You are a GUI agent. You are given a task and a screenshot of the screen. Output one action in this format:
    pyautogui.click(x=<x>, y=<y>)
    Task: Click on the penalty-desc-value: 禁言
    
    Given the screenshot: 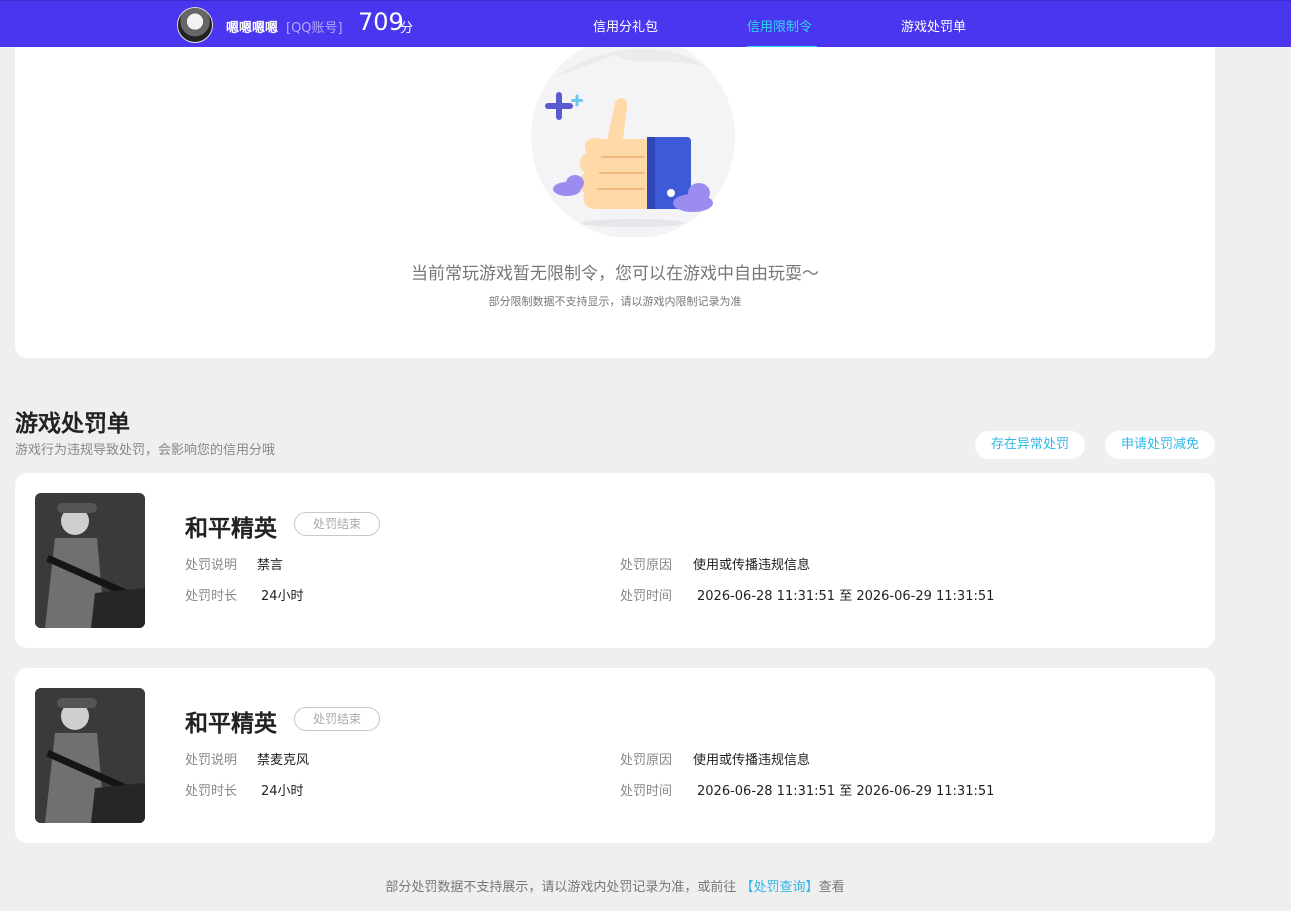 What is the action you would take?
    pyautogui.click(x=270, y=565)
    